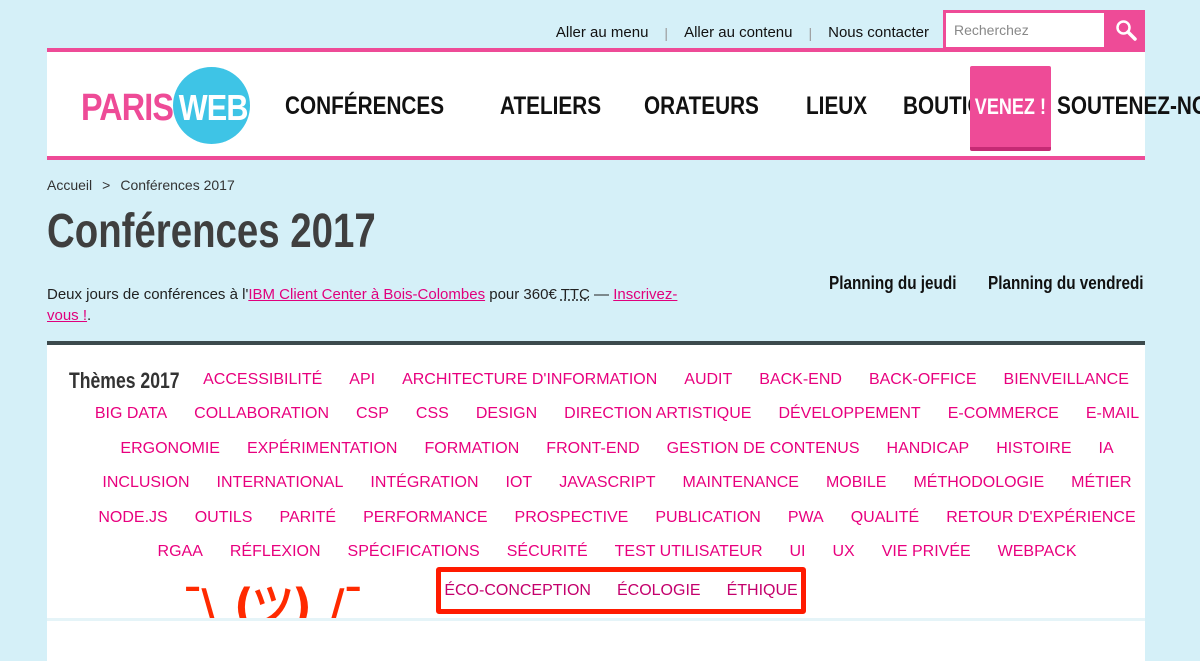 Image resolution: width=1200 pixels, height=661 pixels. What do you see at coordinates (978, 483) in the screenshot?
I see `theme-tag: MÉTHODOLOGIE` at bounding box center [978, 483].